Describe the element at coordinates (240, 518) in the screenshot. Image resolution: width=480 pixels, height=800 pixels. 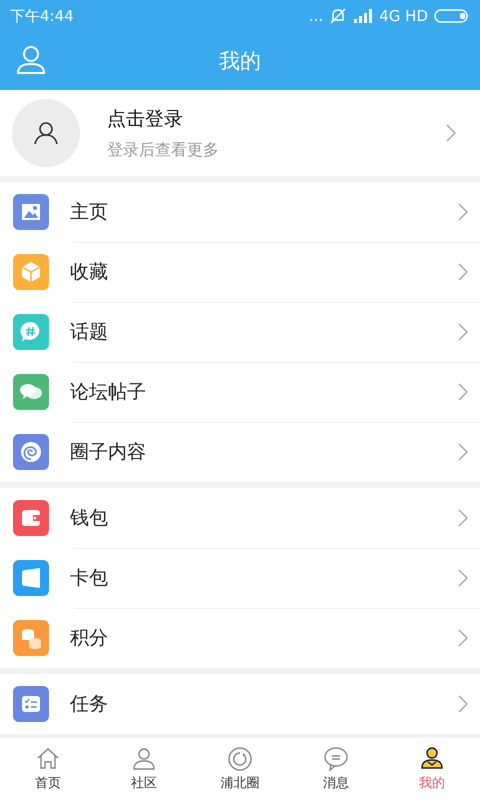
I see `menu-item: 钱包` at that location.